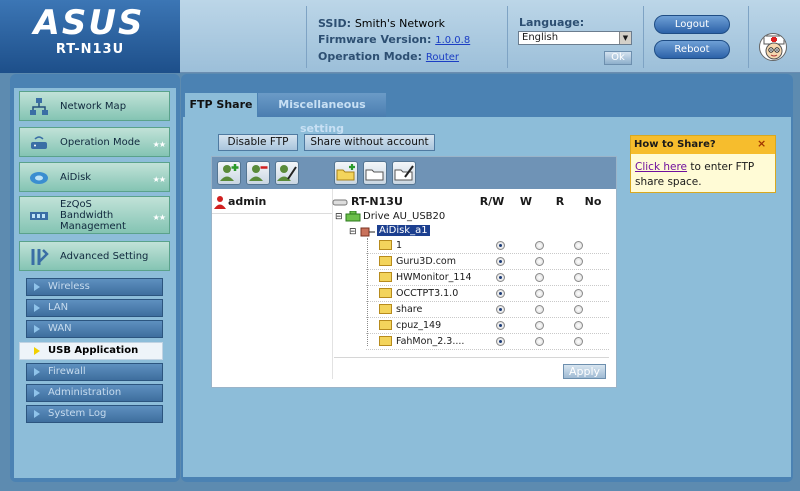 This screenshot has width=800, height=491. I want to click on remove-user-icon, so click(258, 173).